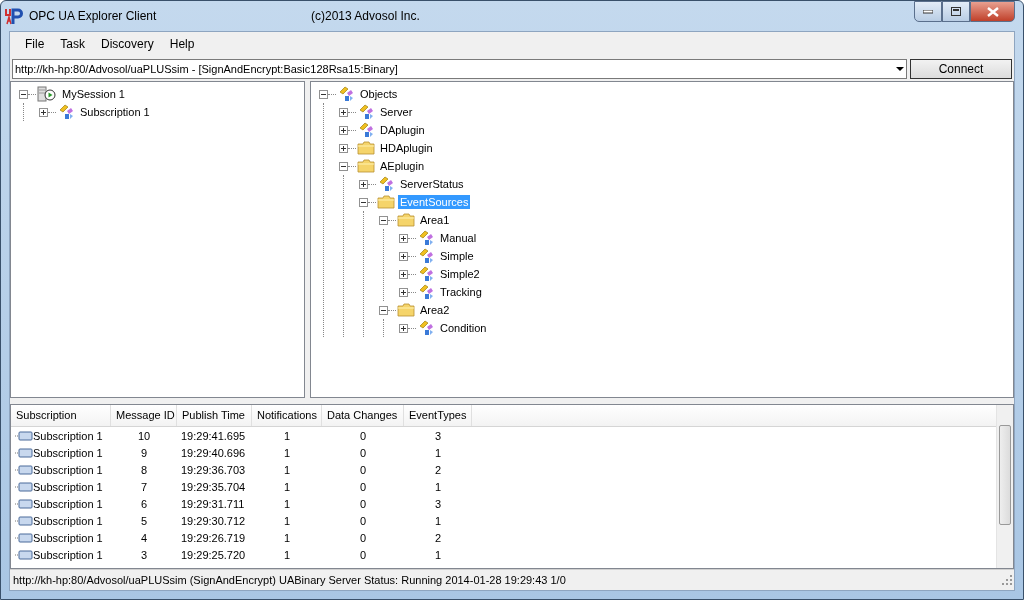  What do you see at coordinates (127, 44) in the screenshot?
I see `menu-item: Discovery` at bounding box center [127, 44].